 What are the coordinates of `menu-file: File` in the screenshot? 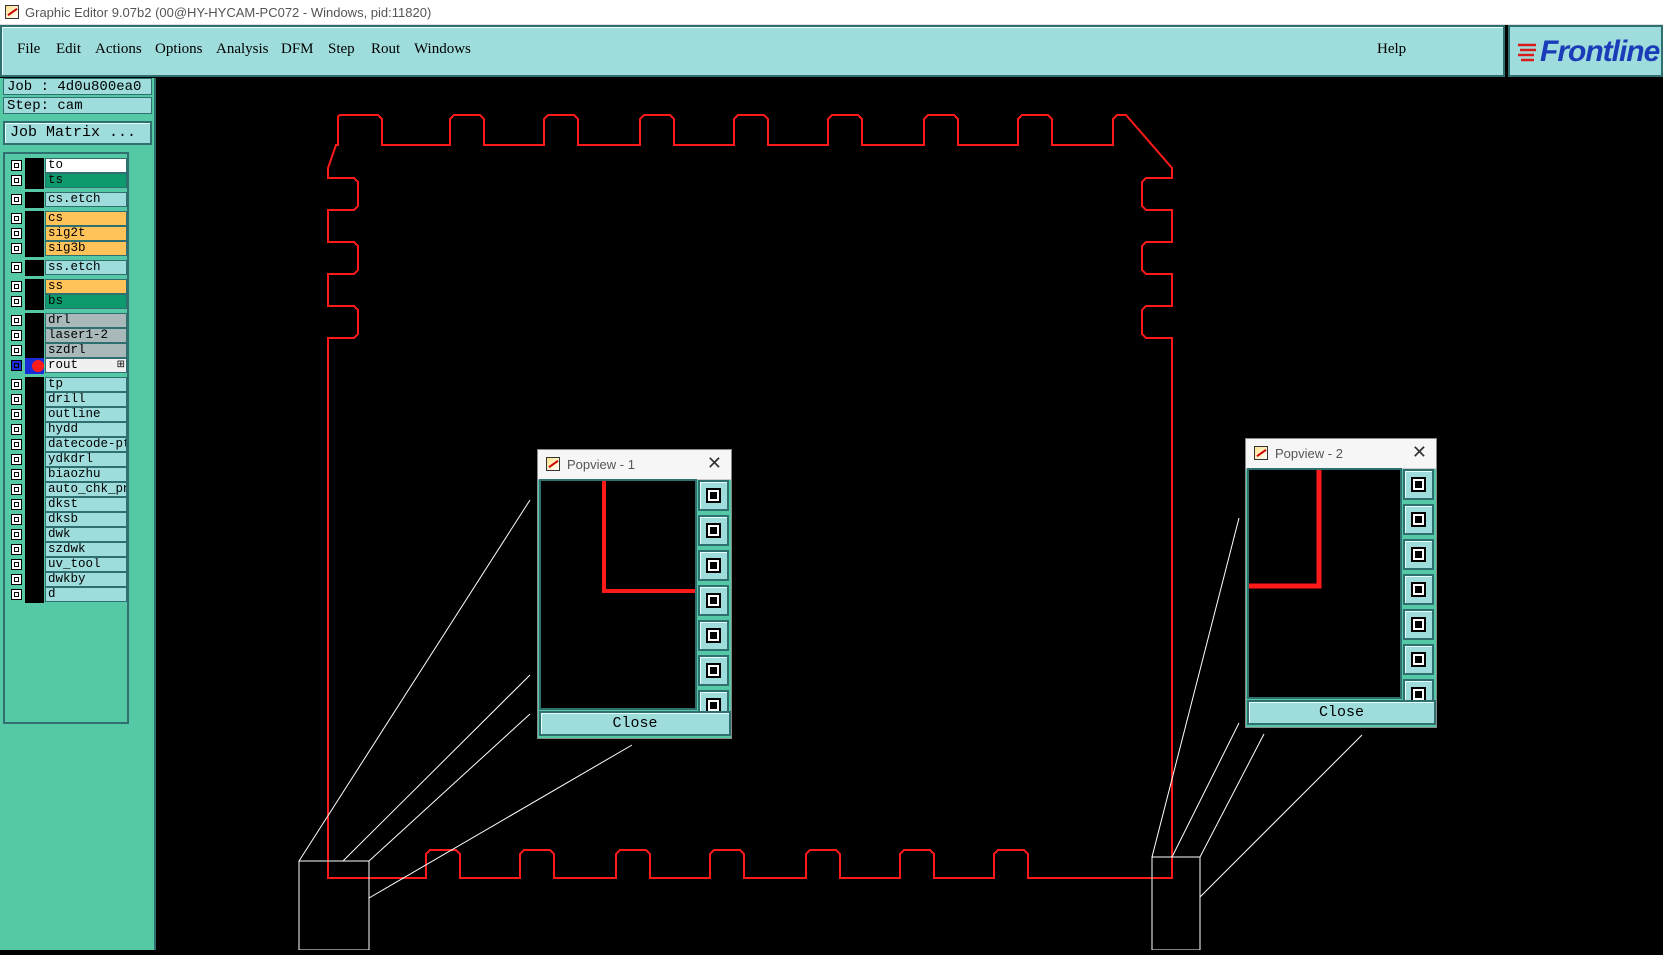 It's located at (28, 49).